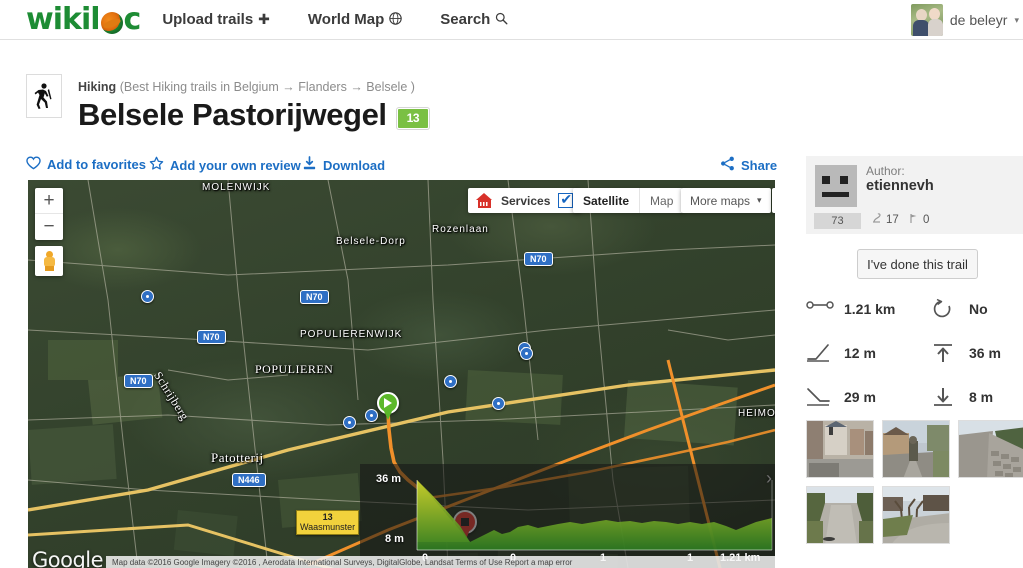 The width and height of the screenshot is (1023, 568). What do you see at coordinates (567, 516) in the screenshot?
I see `elevation-profile-chart: 36 m 8 m 0 0 1 1 1.21 km` at bounding box center [567, 516].